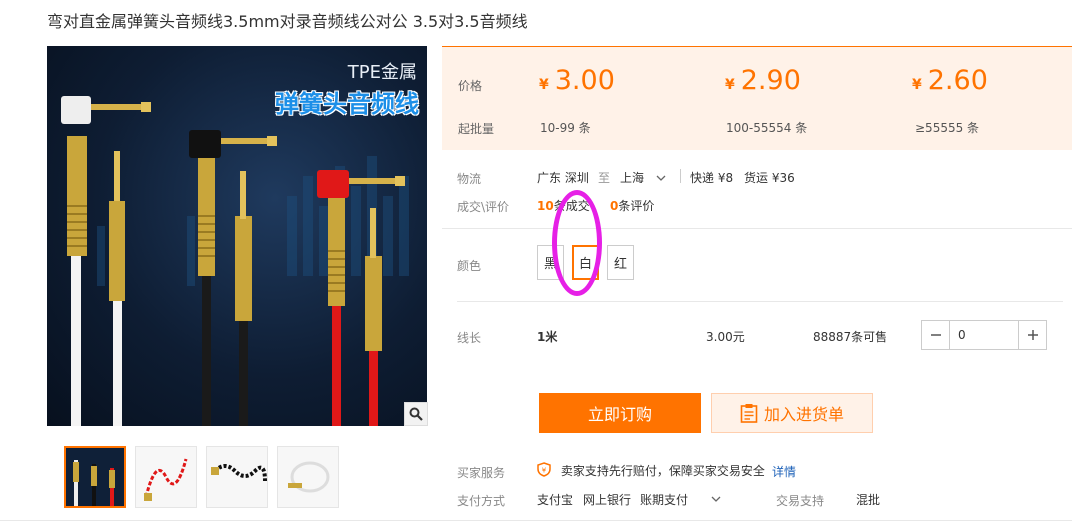  Describe the element at coordinates (712, 178) in the screenshot. I see `express-fee: 快递 ¥8` at that location.